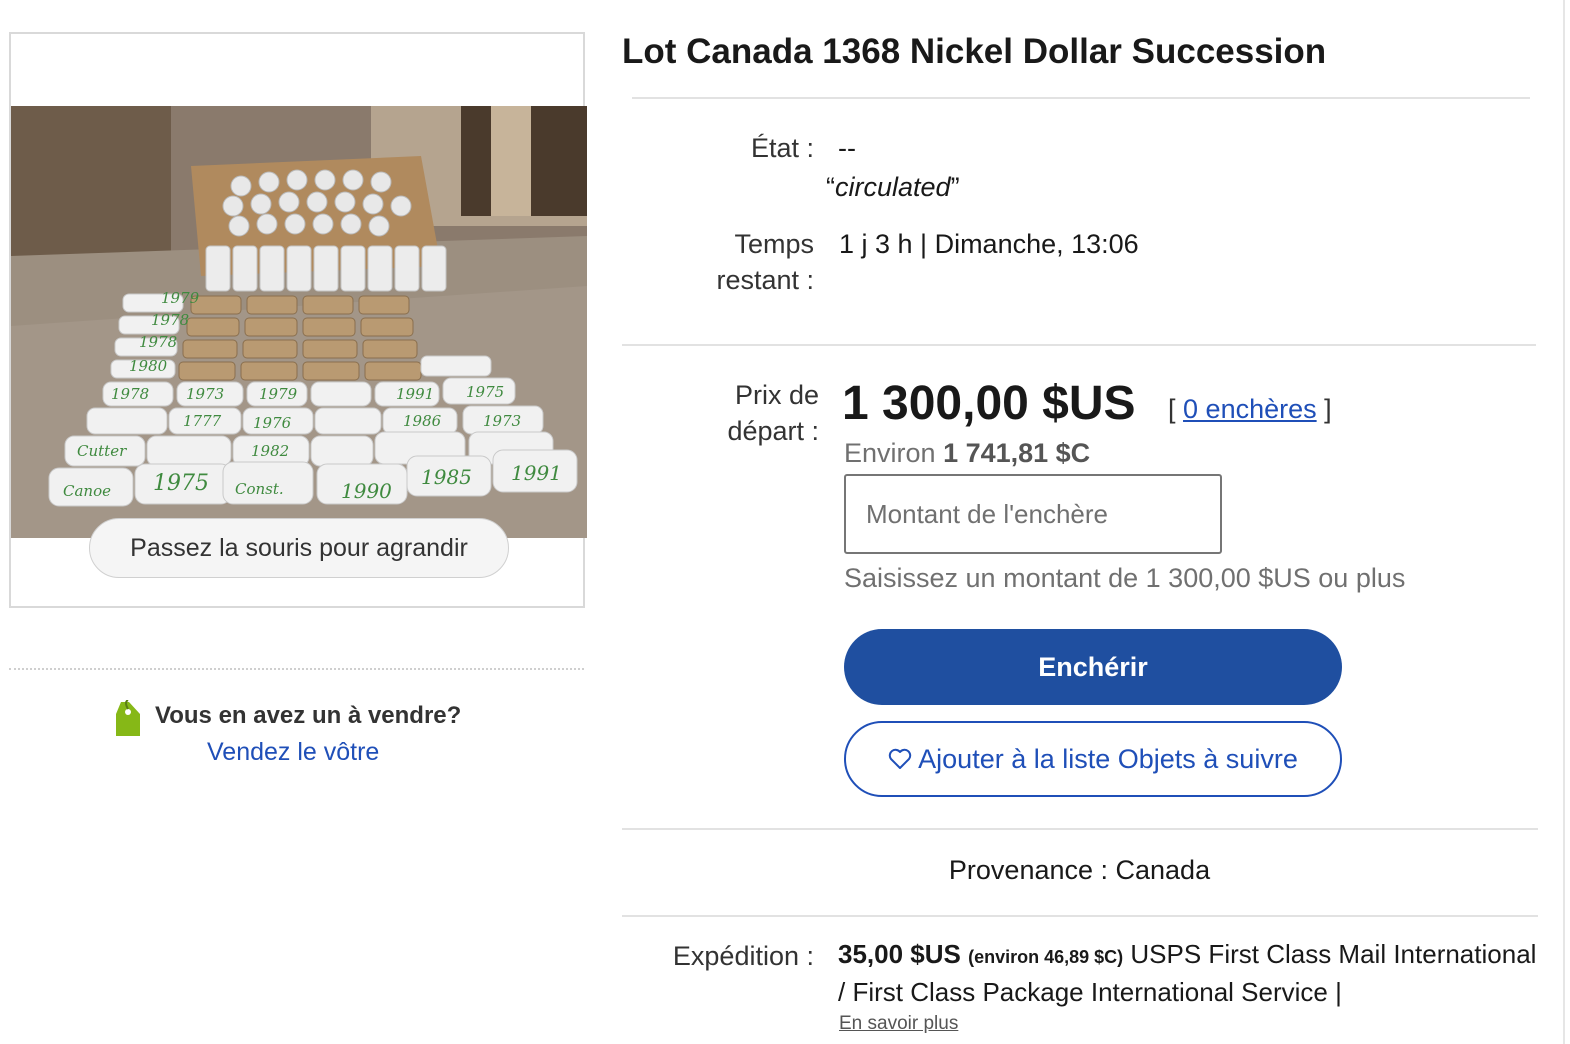  What do you see at coordinates (87, 491) in the screenshot?
I see `roll-label: Canoe` at bounding box center [87, 491].